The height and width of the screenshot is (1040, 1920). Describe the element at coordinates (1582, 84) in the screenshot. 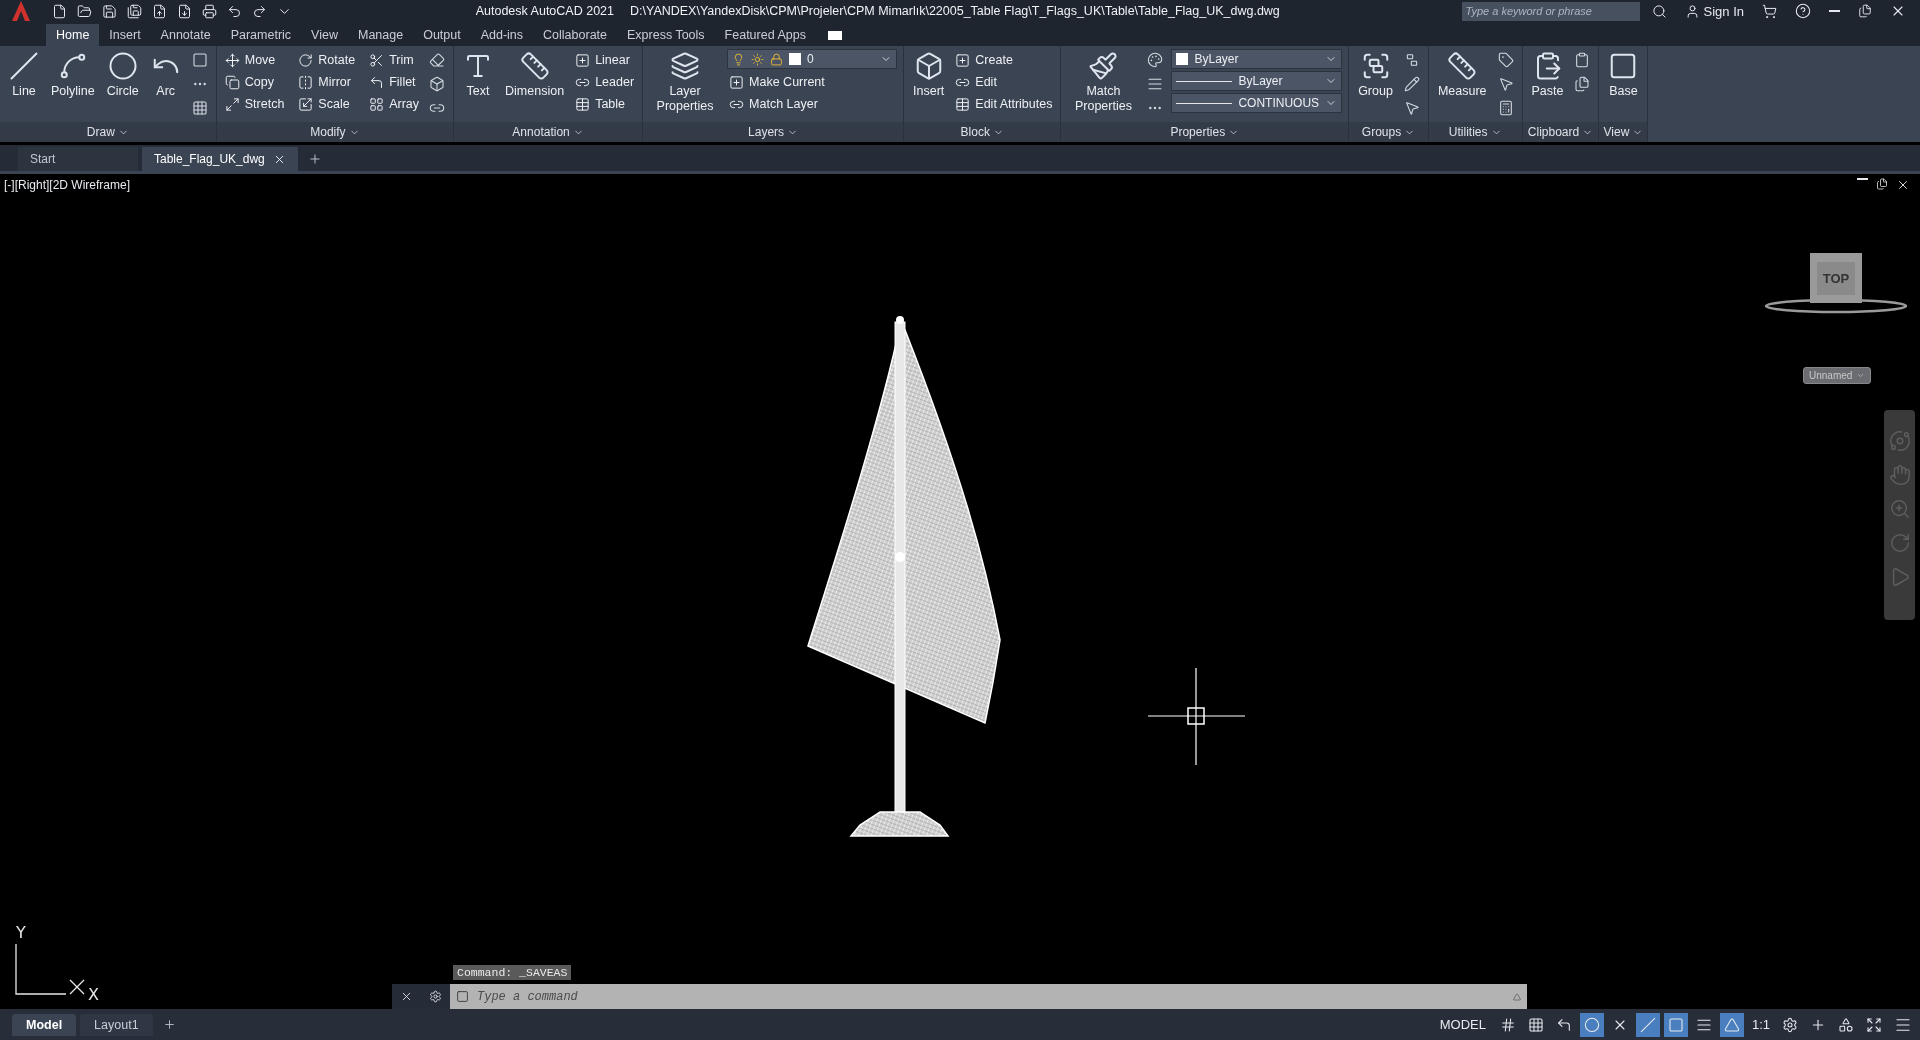

I see `copy-clip-icon` at that location.